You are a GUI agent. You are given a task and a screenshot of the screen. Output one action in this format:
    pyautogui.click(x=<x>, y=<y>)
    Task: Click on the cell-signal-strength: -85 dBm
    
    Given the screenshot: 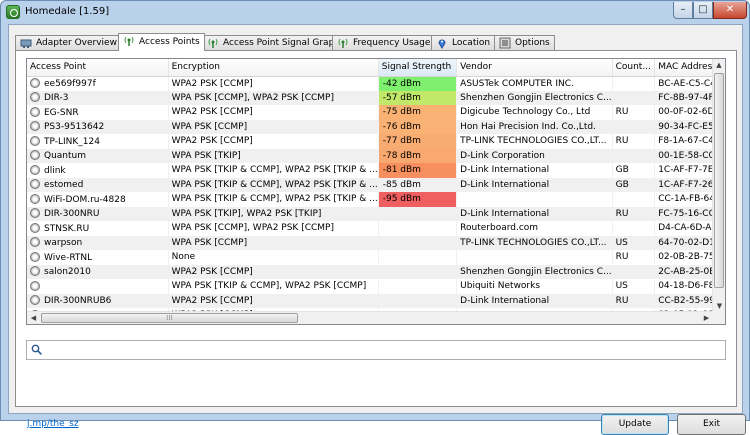 What is the action you would take?
    pyautogui.click(x=418, y=184)
    